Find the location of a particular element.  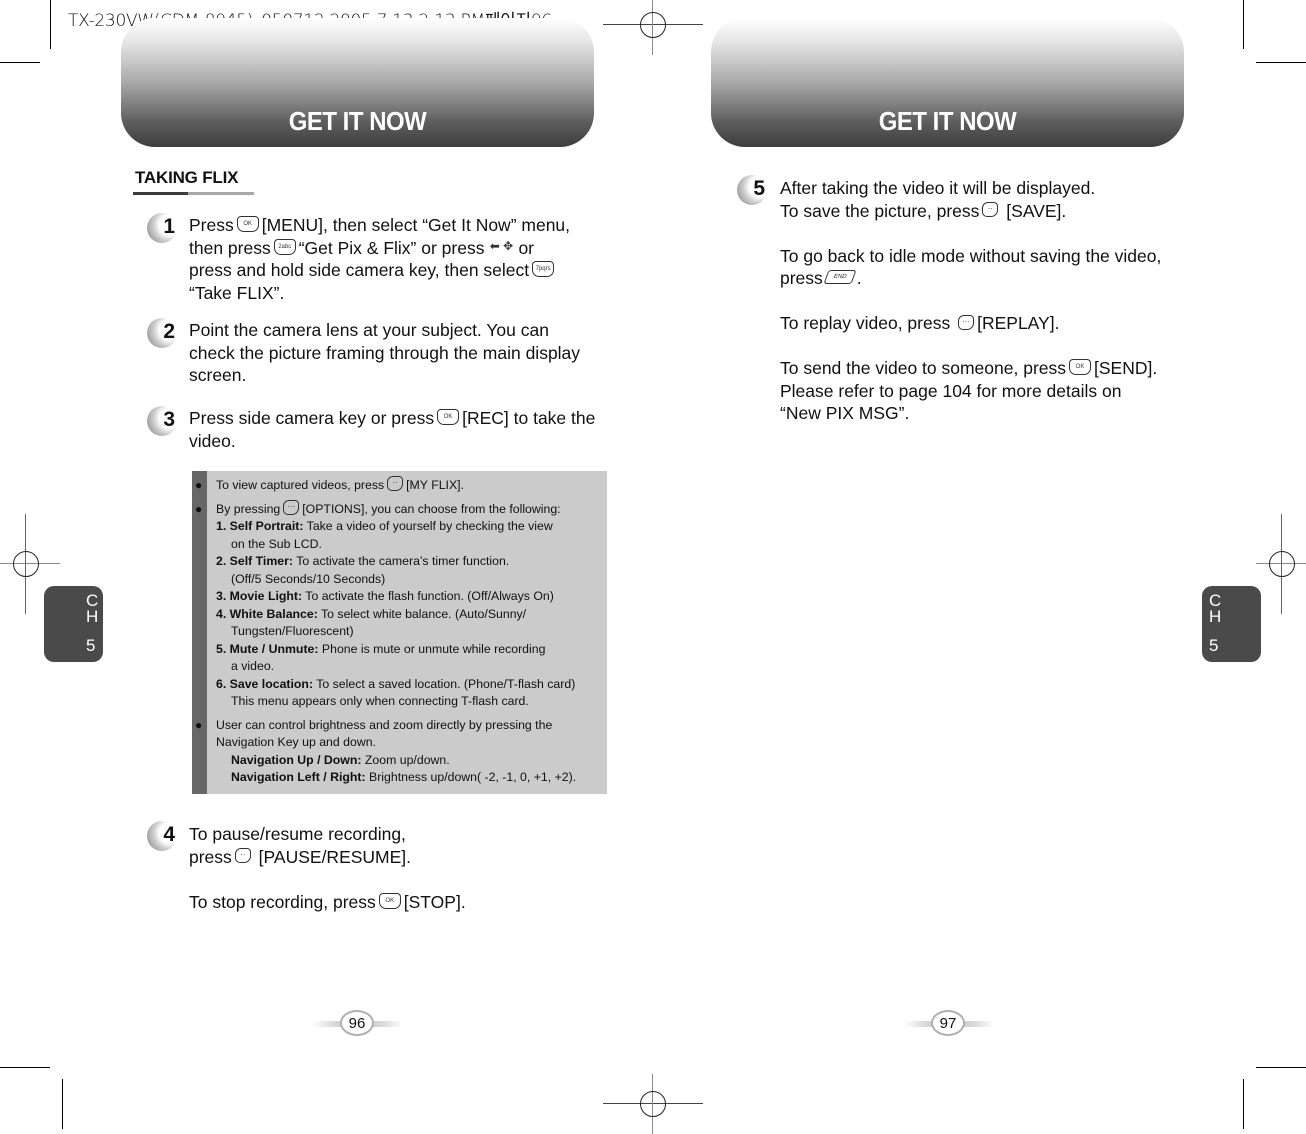

right-chapter-tab: CH 5 is located at coordinates (1231, 624).